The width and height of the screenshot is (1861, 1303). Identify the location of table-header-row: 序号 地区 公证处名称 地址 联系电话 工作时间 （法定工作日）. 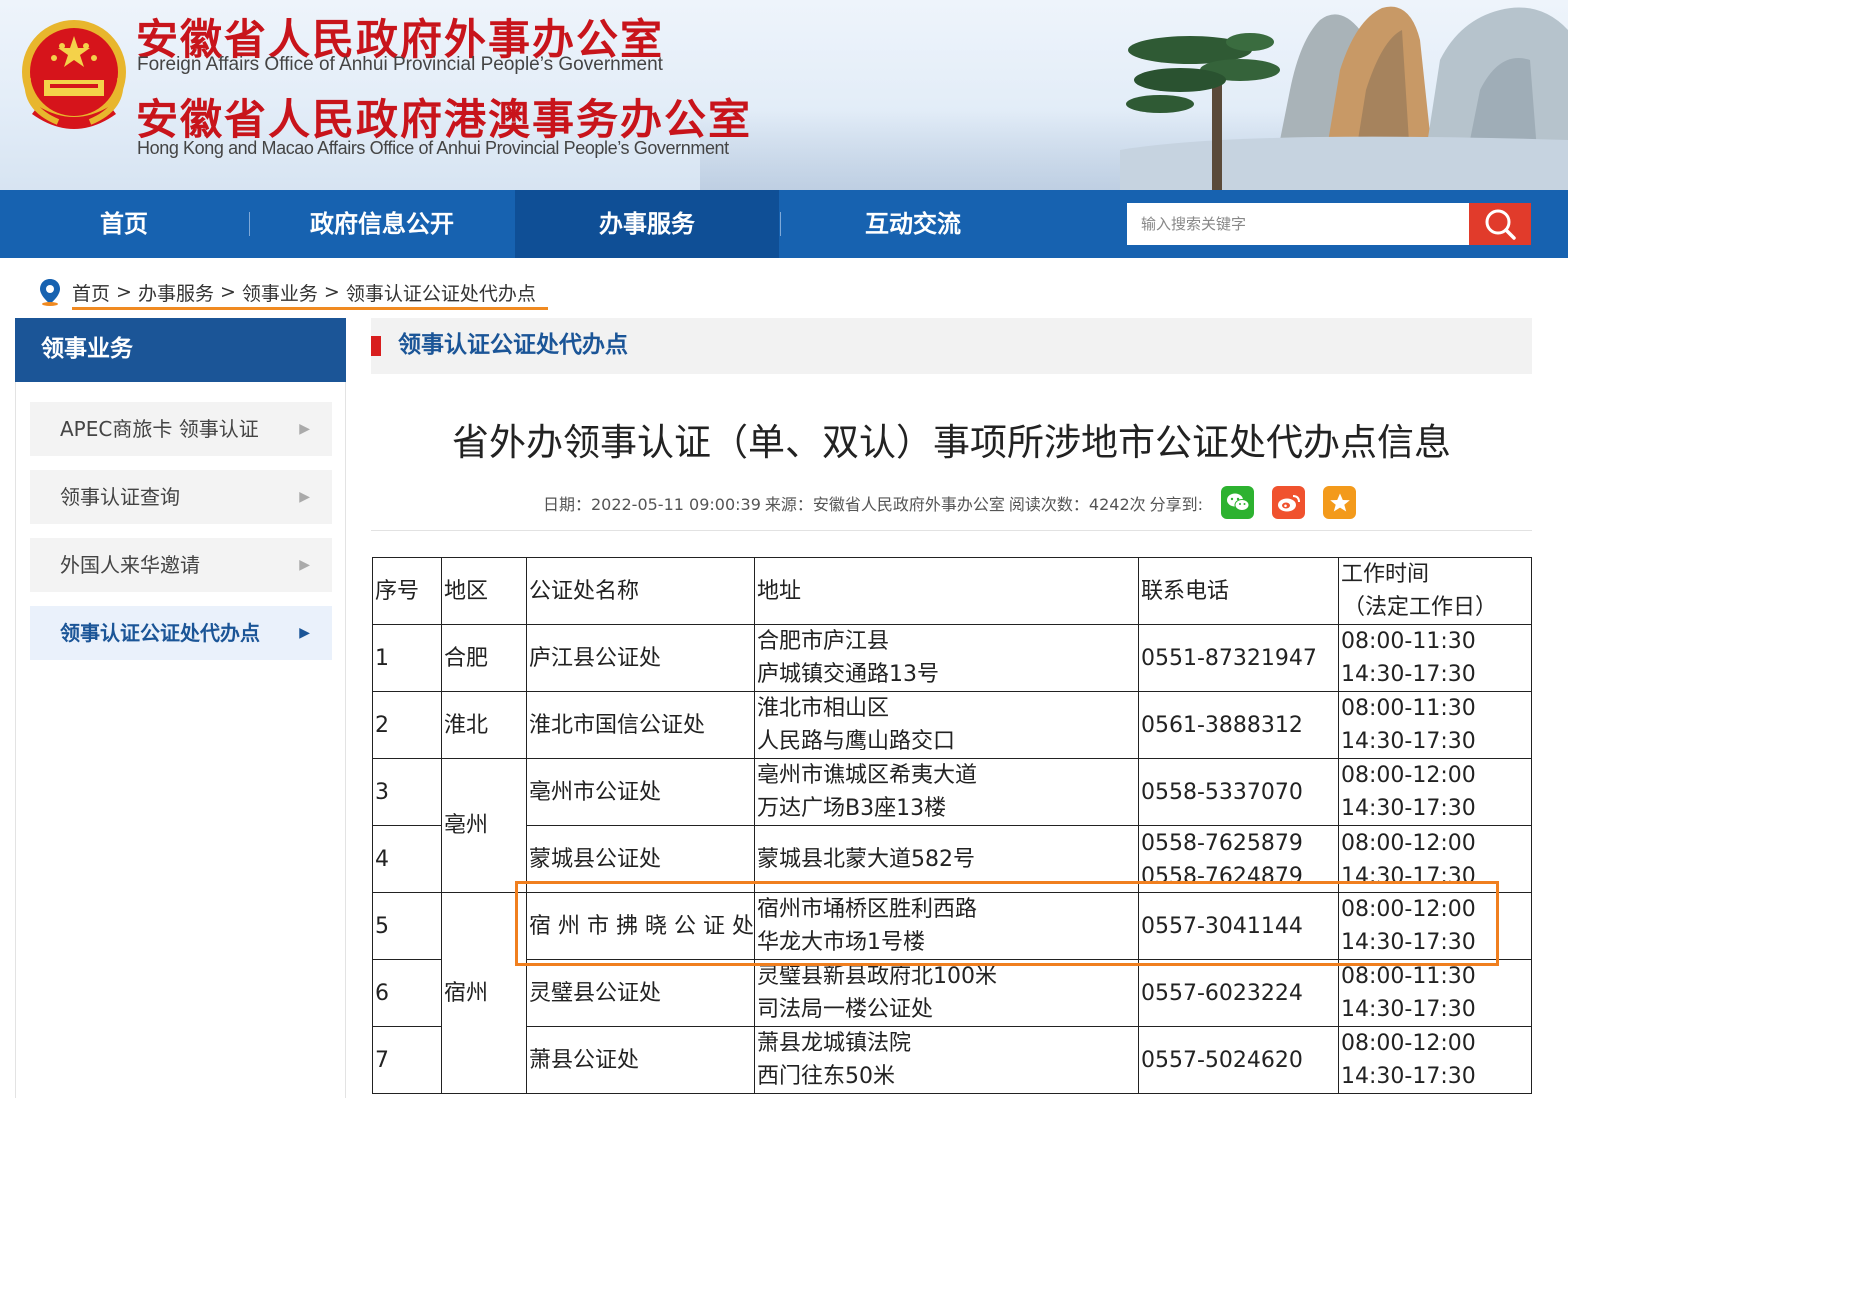
(952, 591).